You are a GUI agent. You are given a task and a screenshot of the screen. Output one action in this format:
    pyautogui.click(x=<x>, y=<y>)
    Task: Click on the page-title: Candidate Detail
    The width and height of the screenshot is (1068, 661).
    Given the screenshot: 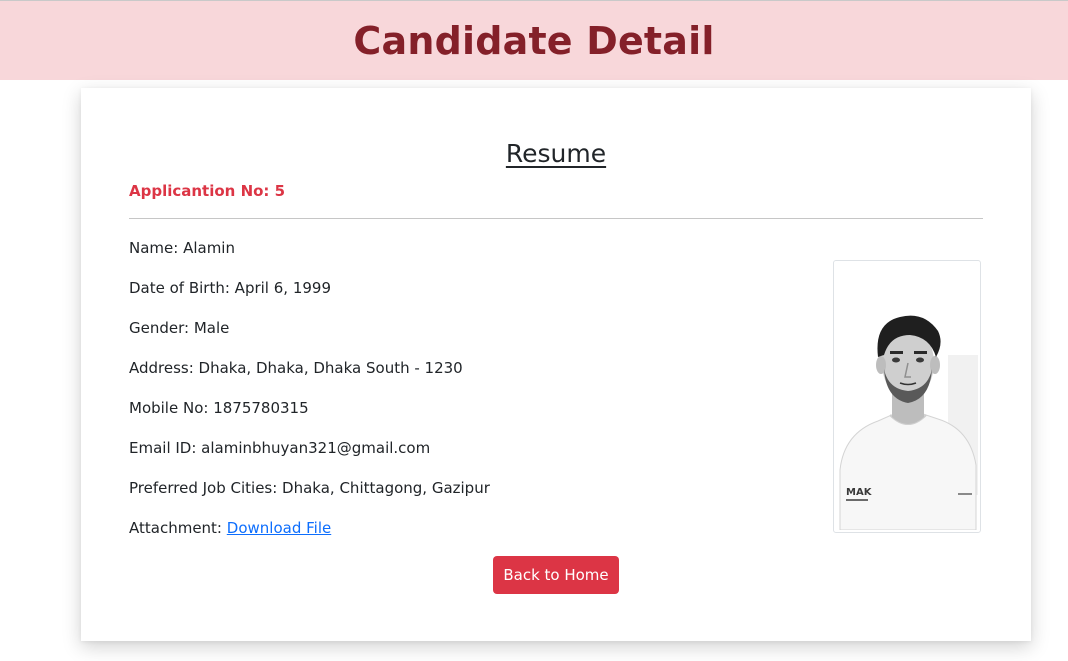 What is the action you would take?
    pyautogui.click(x=534, y=40)
    